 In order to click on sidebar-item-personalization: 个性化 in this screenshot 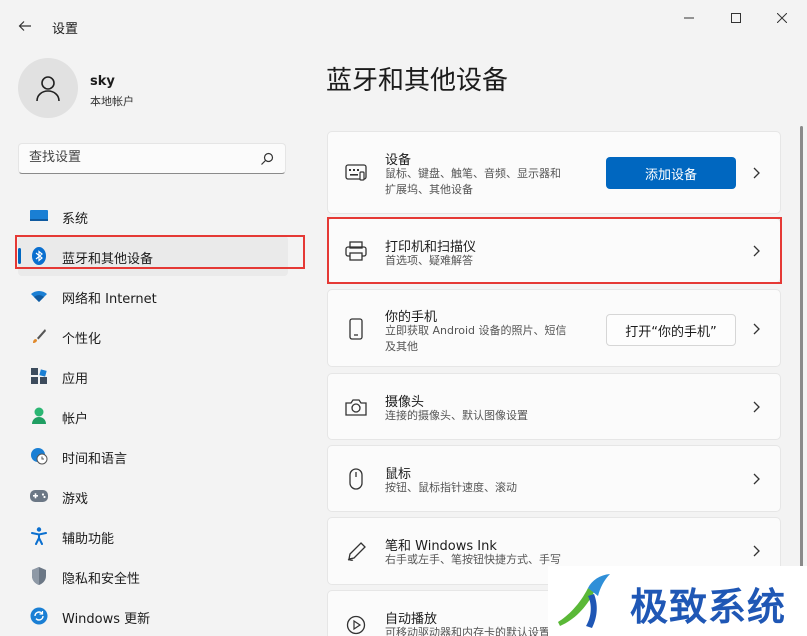, I will do `click(153, 336)`.